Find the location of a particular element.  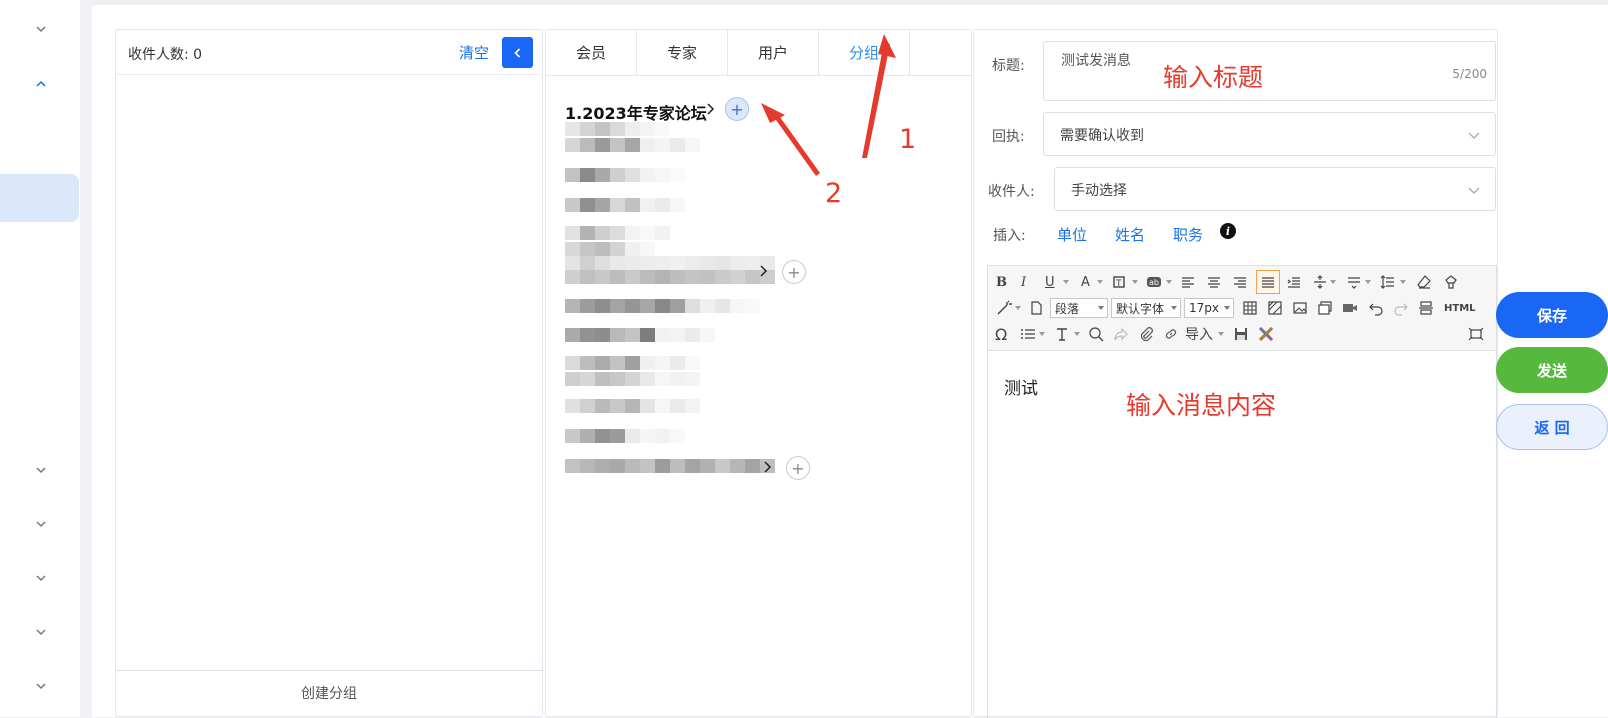

tab-users: 用户 is located at coordinates (773, 52).